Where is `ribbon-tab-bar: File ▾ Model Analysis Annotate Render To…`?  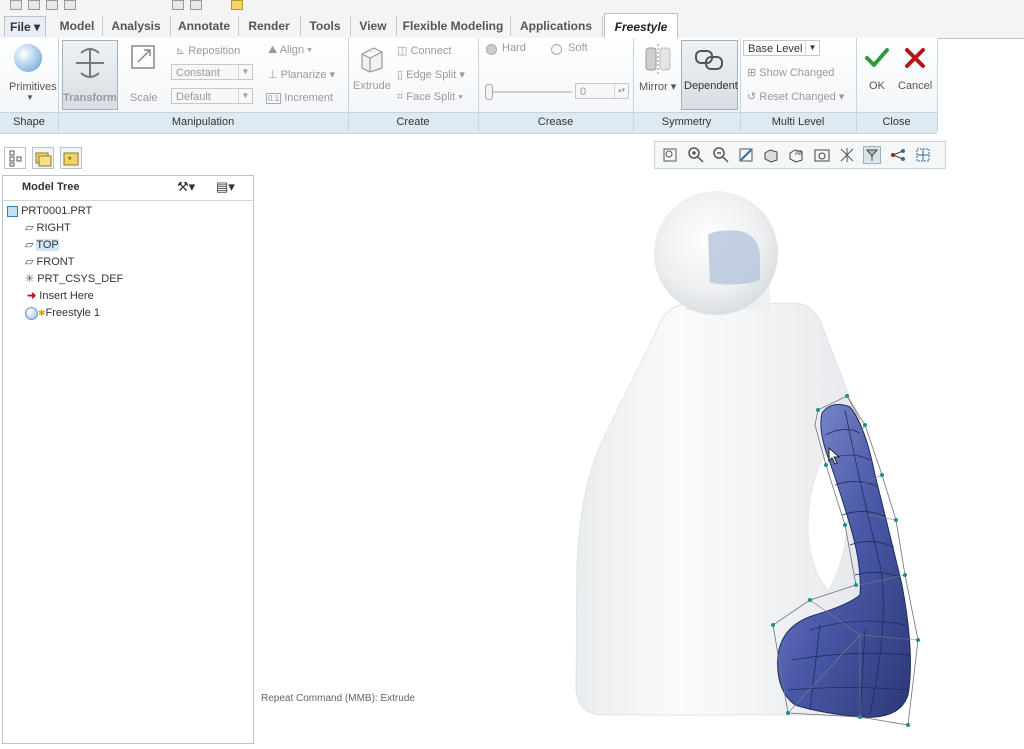 ribbon-tab-bar: File ▾ Model Analysis Annotate Render To… is located at coordinates (512, 26).